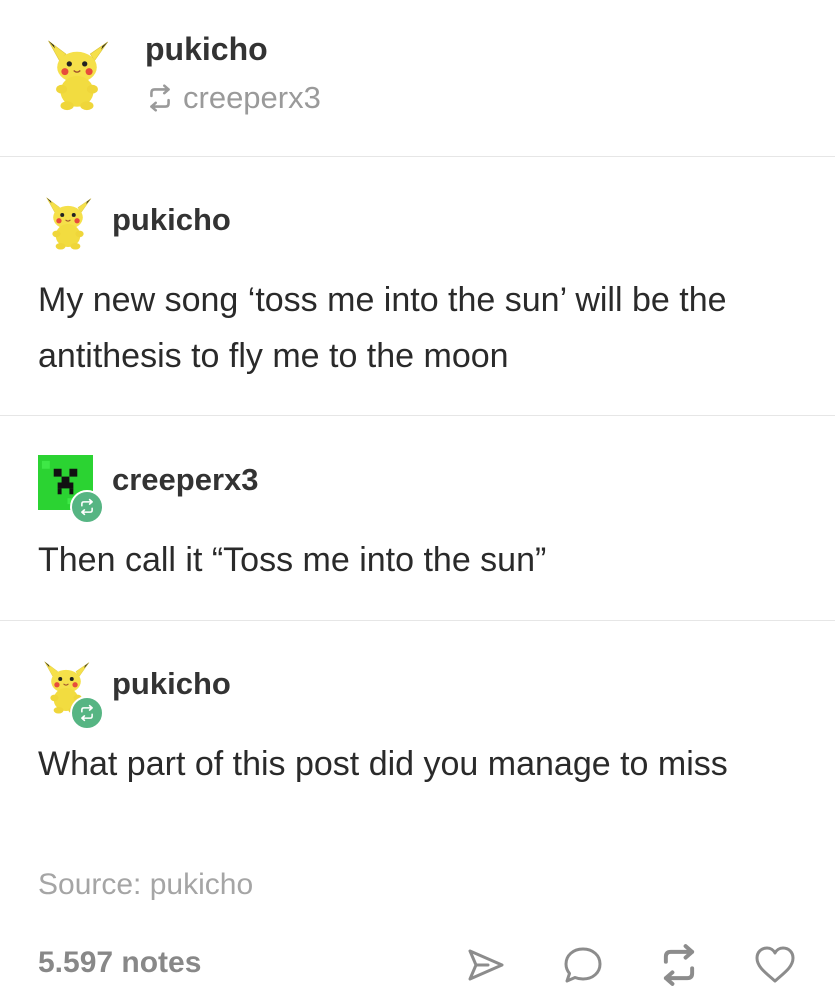 The image size is (835, 1008). What do you see at coordinates (206, 49) in the screenshot?
I see `header-username: pukicho` at bounding box center [206, 49].